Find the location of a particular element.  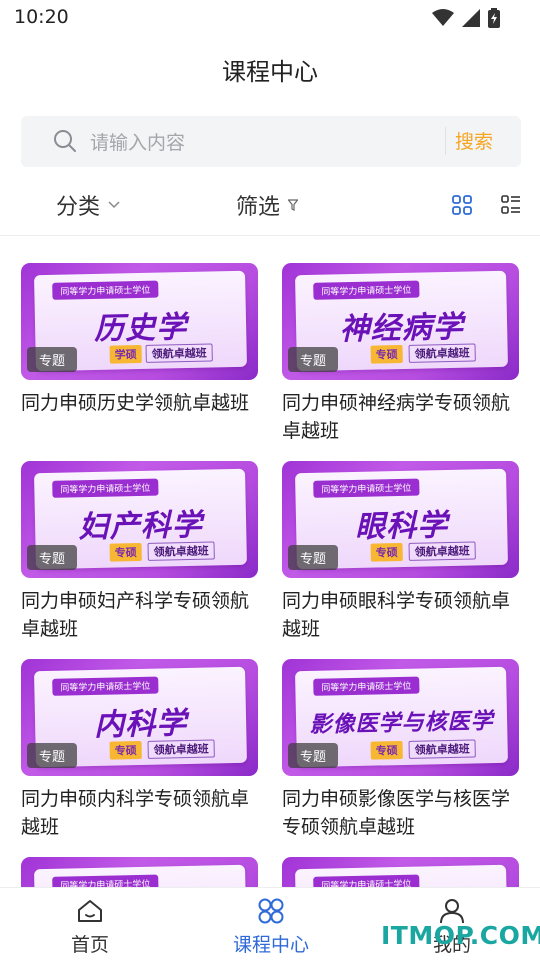

course-thumbnail: 同等学力申请硕士学位 历史学 学硕 领航卓越班 专题 is located at coordinates (139, 321).